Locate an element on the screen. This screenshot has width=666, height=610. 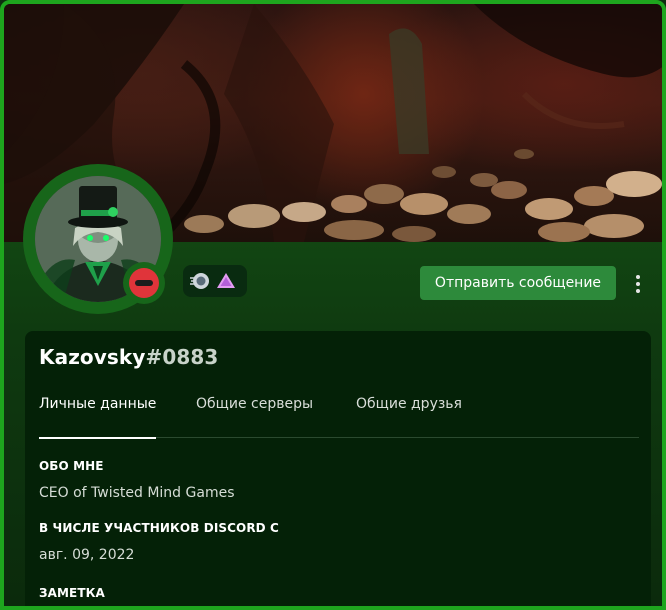
more-vertical-icon is located at coordinates (638, 284).